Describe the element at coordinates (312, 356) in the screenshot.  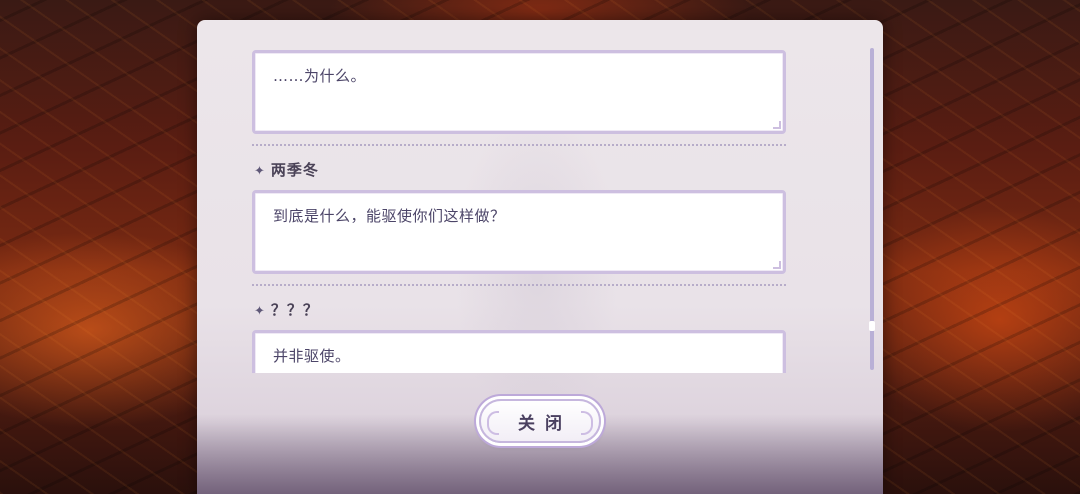
I see `dialog-entry-text: 并非驱使。` at that location.